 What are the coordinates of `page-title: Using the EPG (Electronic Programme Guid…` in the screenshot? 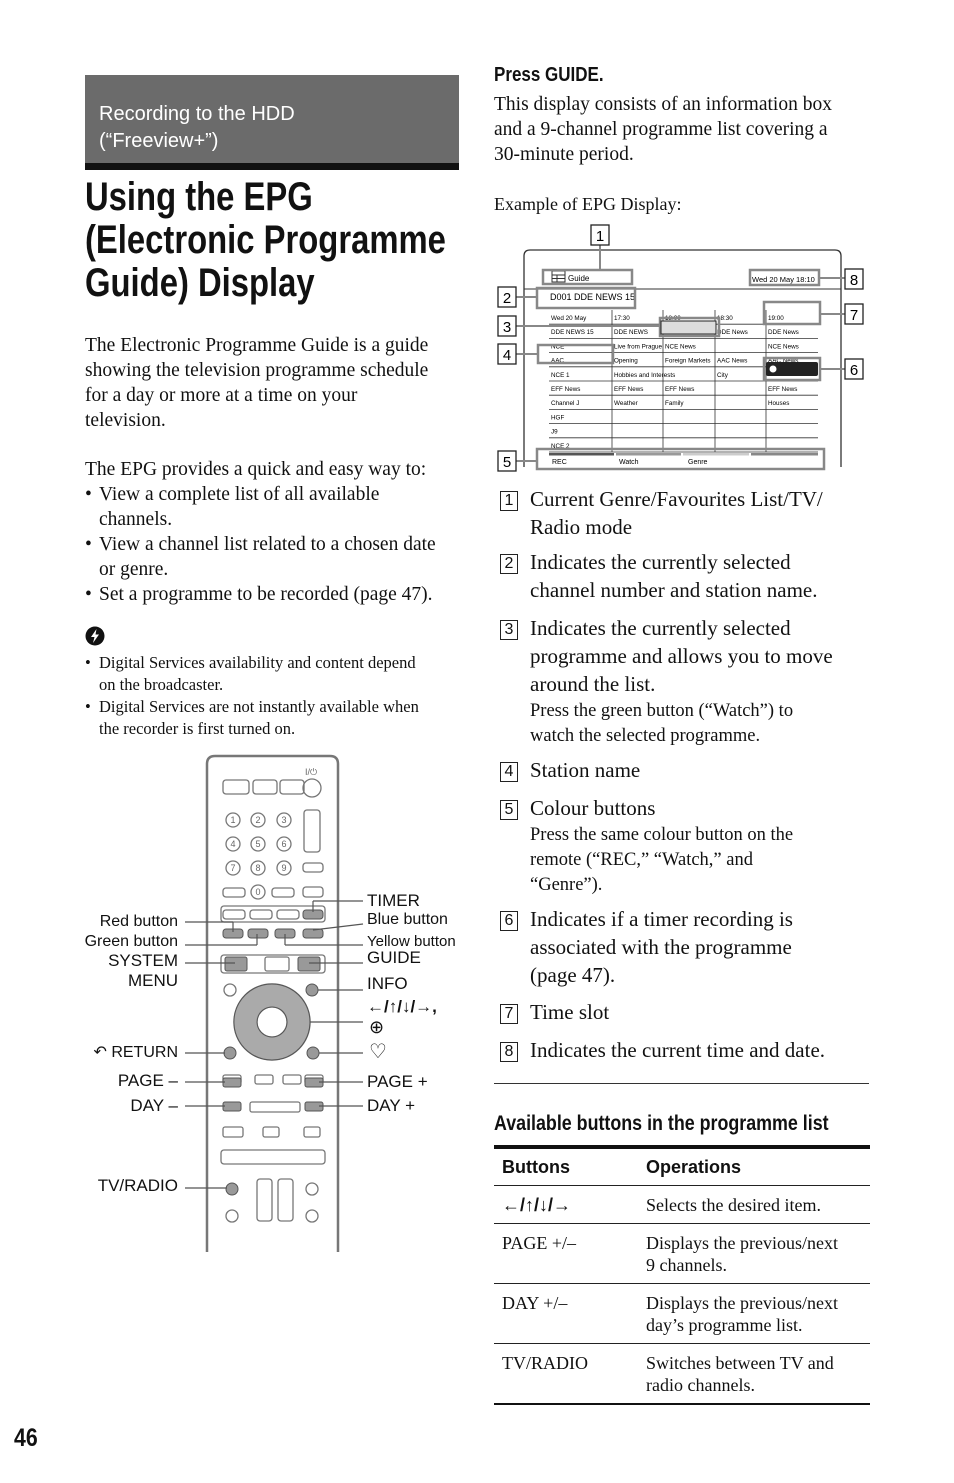 It's located at (265, 240).